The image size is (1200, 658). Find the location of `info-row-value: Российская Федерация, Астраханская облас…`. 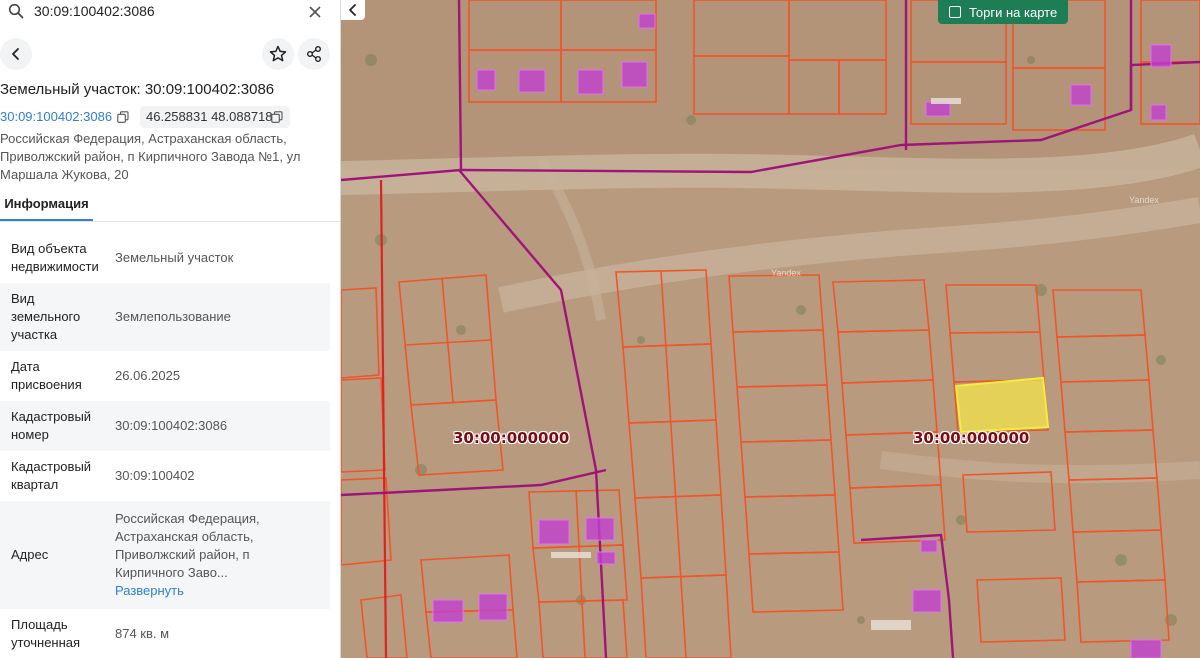

info-row-value: Российская Федерация, Астраханская облас… is located at coordinates (222, 555).